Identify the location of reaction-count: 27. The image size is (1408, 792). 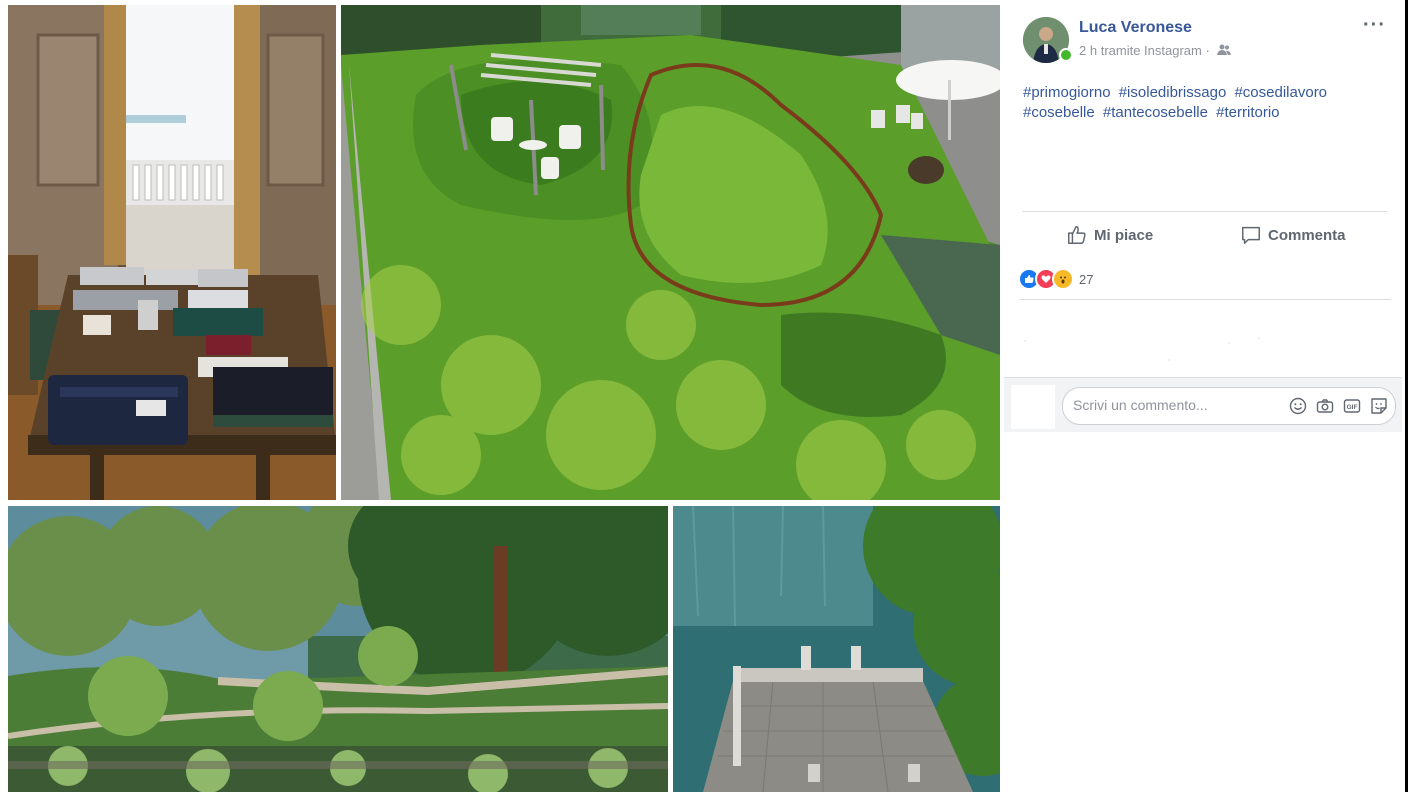
(1086, 279).